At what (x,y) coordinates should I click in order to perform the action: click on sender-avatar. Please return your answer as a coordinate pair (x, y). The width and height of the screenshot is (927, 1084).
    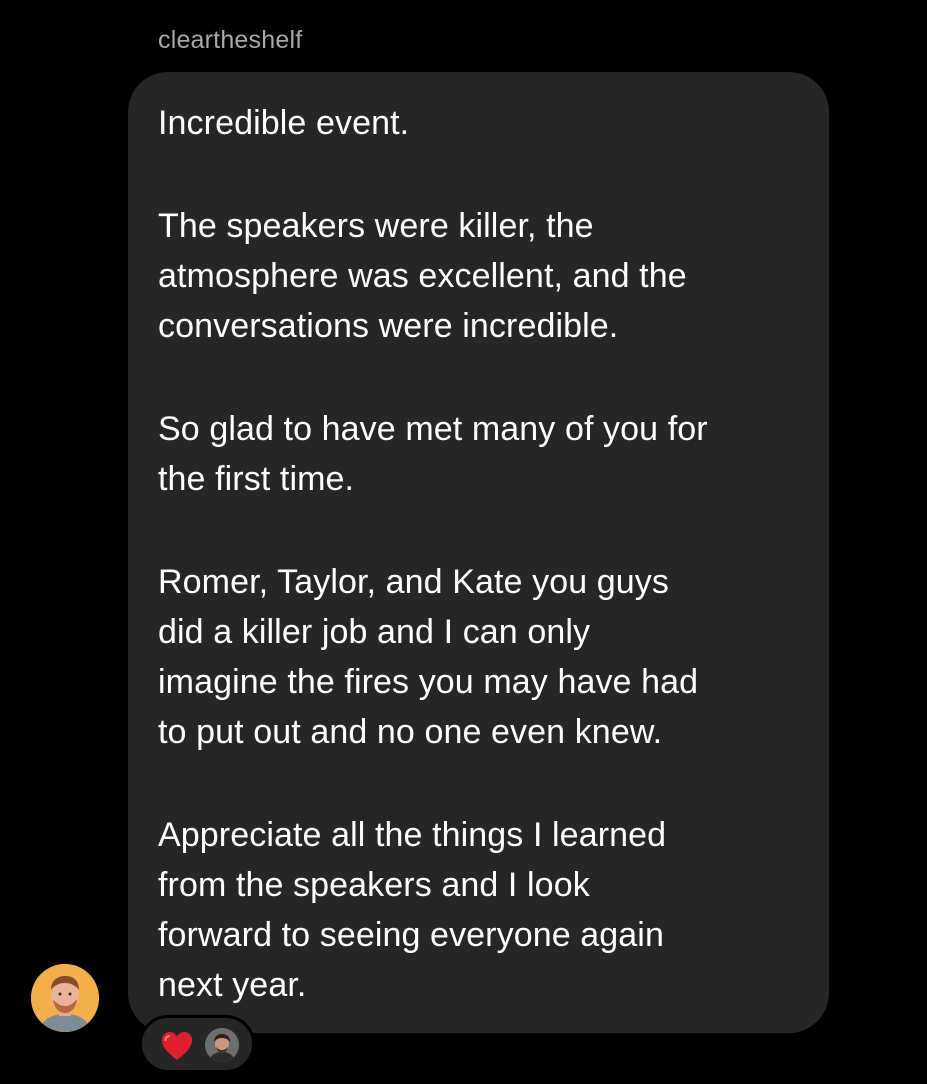
    Looking at the image, I should click on (65, 998).